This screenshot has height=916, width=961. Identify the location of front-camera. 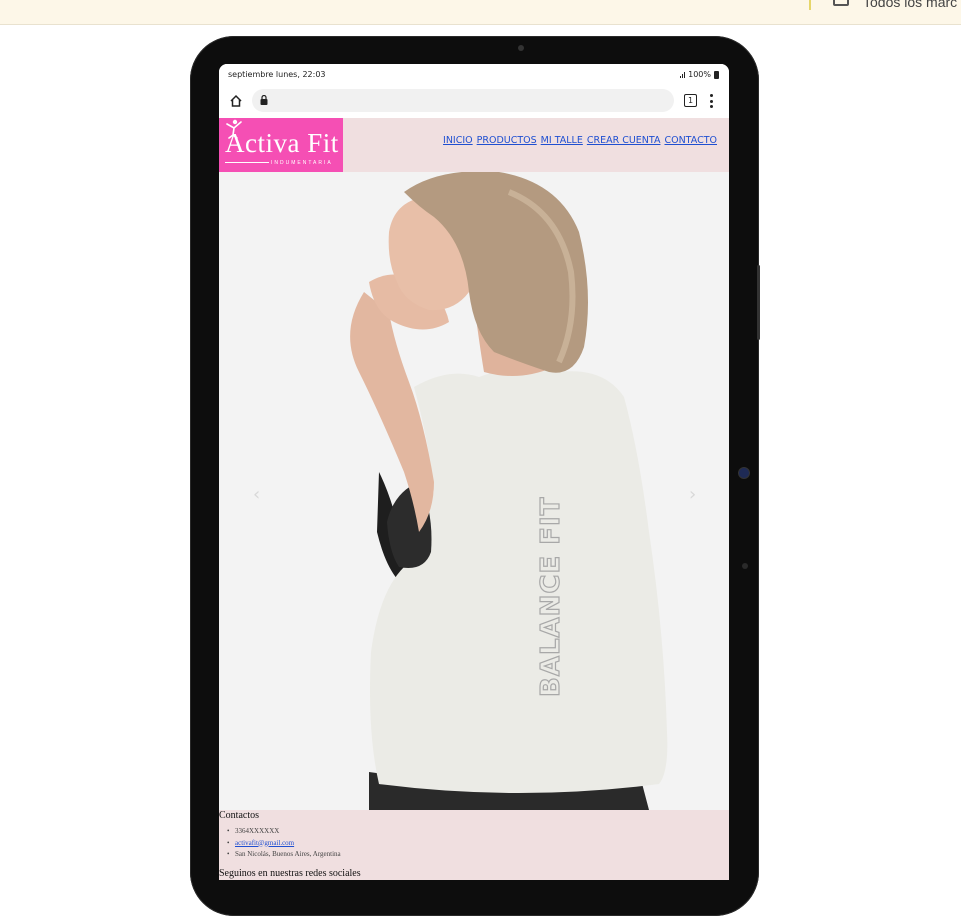
(521, 48).